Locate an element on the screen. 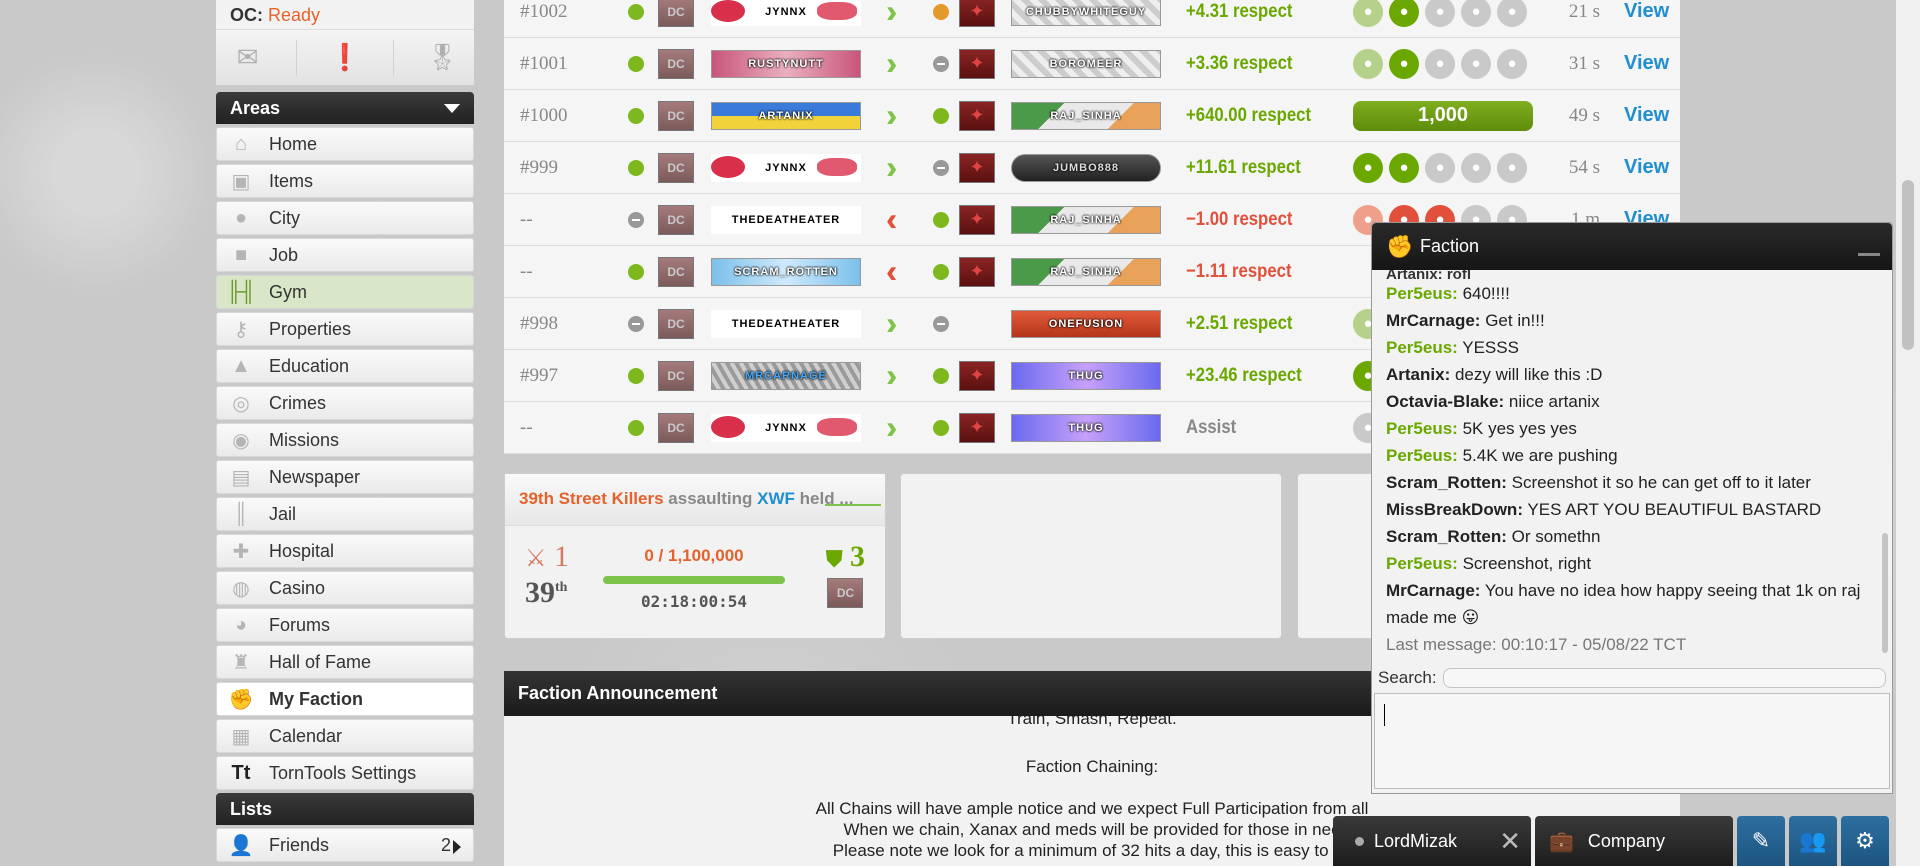 Image resolution: width=1920 pixels, height=866 pixels. sidebar-item-calendar: ▦ Calendar is located at coordinates (345, 736).